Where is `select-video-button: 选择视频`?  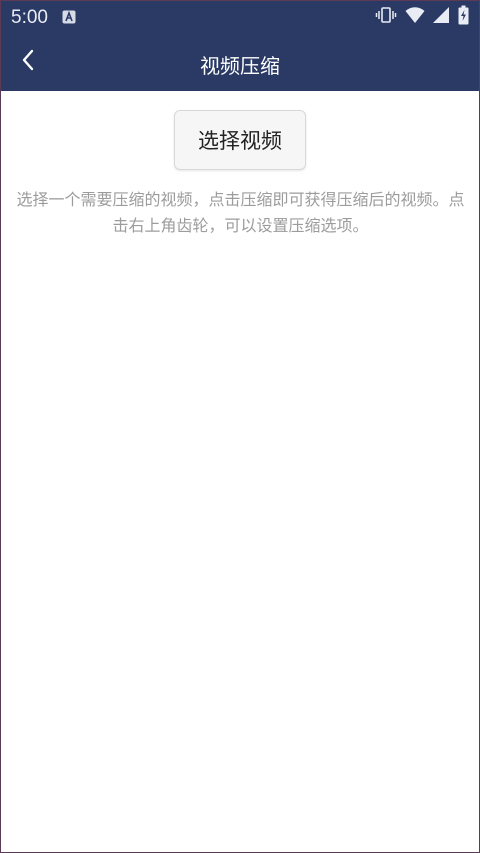
select-video-button: 选择视频 is located at coordinates (240, 140).